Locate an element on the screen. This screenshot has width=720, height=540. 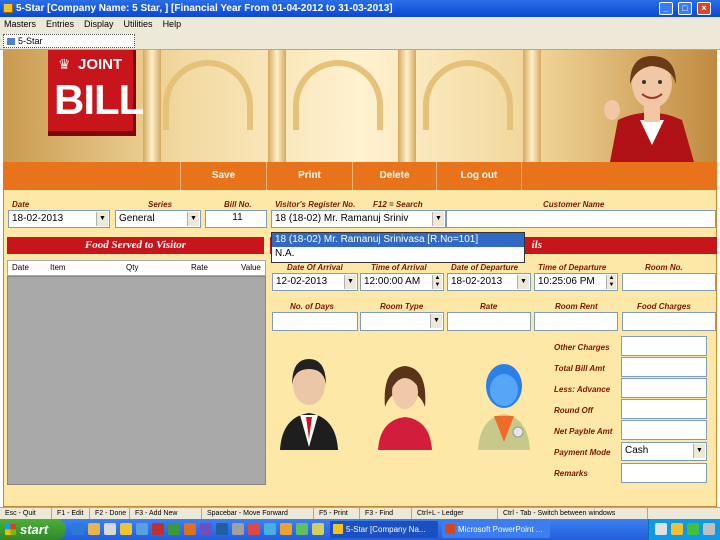
date-picker: 18-02-2013 ▼ is located at coordinates (59, 219).